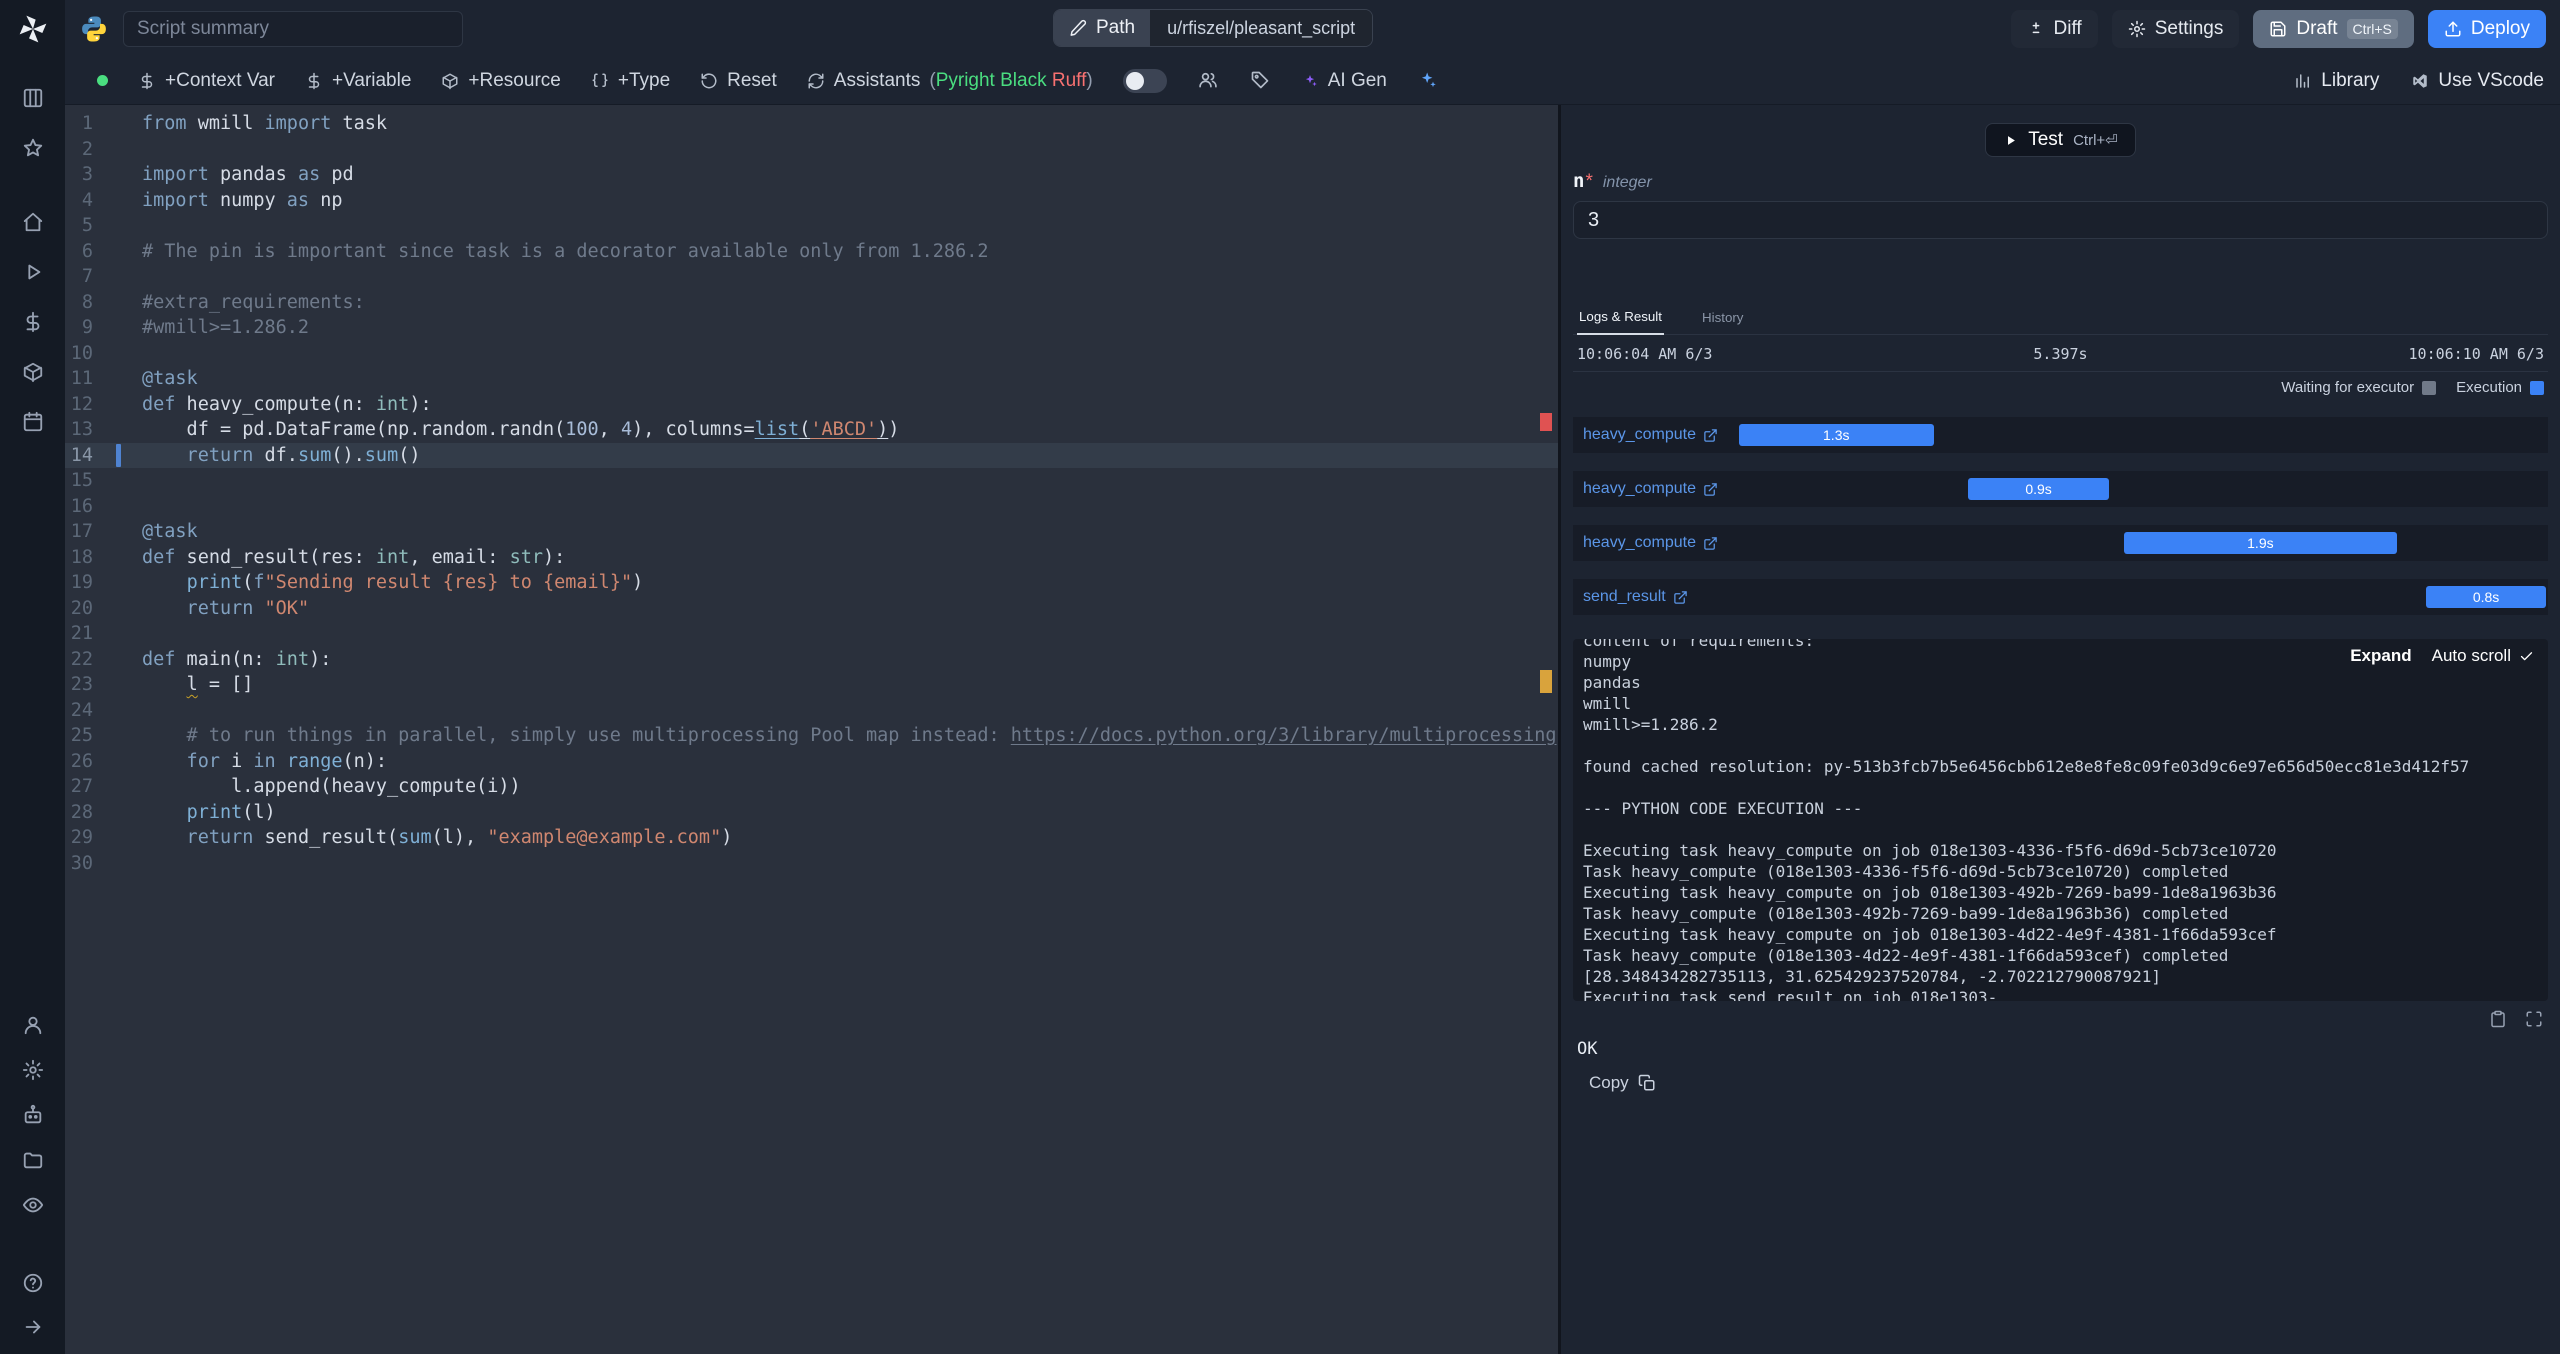 The width and height of the screenshot is (2560, 1354). What do you see at coordinates (2260, 543) in the screenshot?
I see `job-duration-bar: 1.9s` at bounding box center [2260, 543].